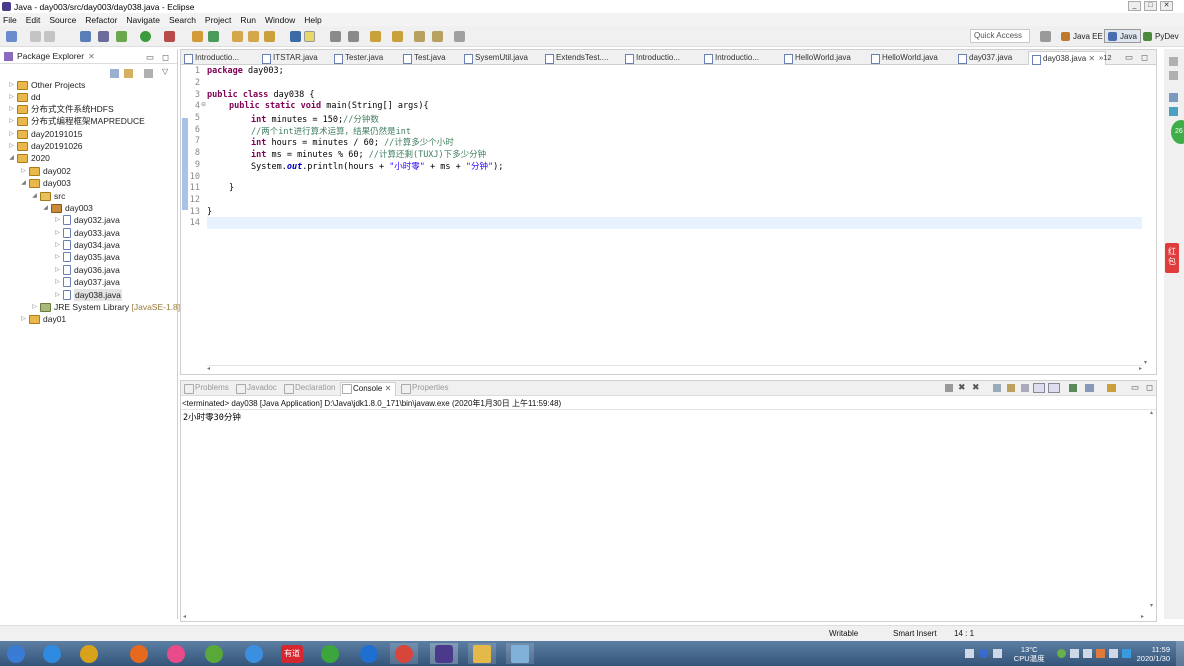 The width and height of the screenshot is (1184, 666). What do you see at coordinates (1067, 58) in the screenshot?
I see `tab-day038: day038.java ✕` at bounding box center [1067, 58].